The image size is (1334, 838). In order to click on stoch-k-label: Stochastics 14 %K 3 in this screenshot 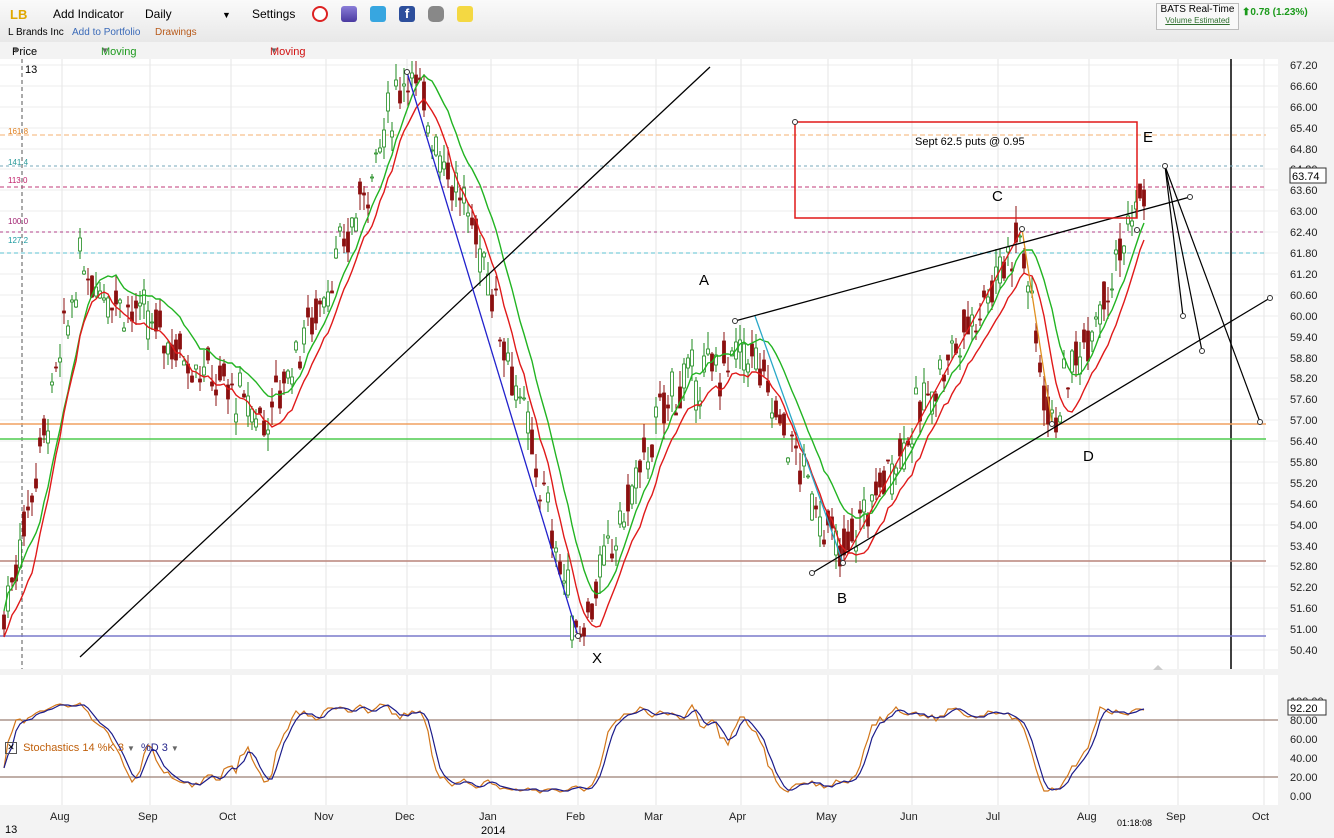, I will do `click(73, 748)`.